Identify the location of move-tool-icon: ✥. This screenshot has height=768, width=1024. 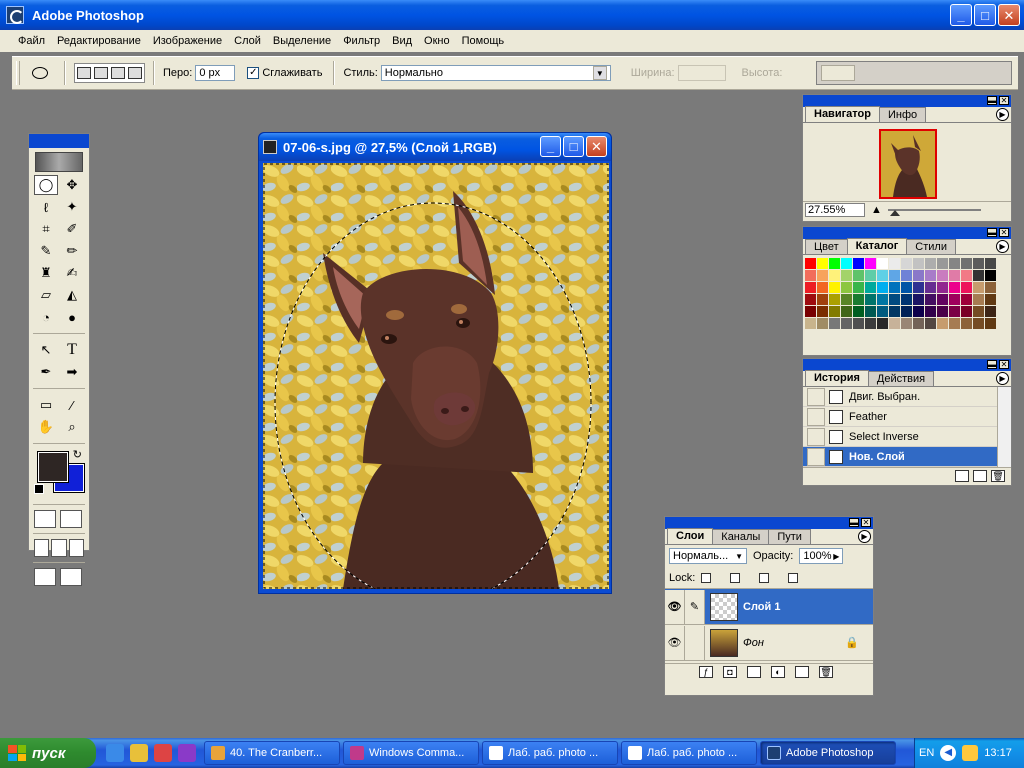
(72, 185).